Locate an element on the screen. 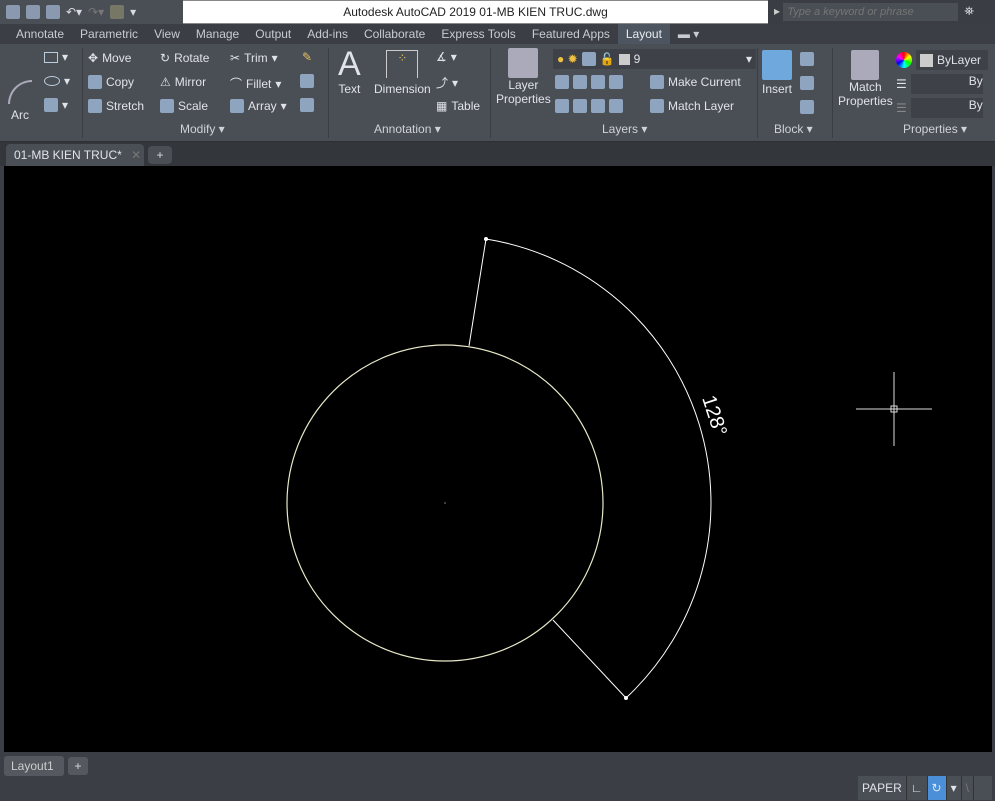 The image size is (995, 801). layer-tools-row1 is located at coordinates (589, 82).